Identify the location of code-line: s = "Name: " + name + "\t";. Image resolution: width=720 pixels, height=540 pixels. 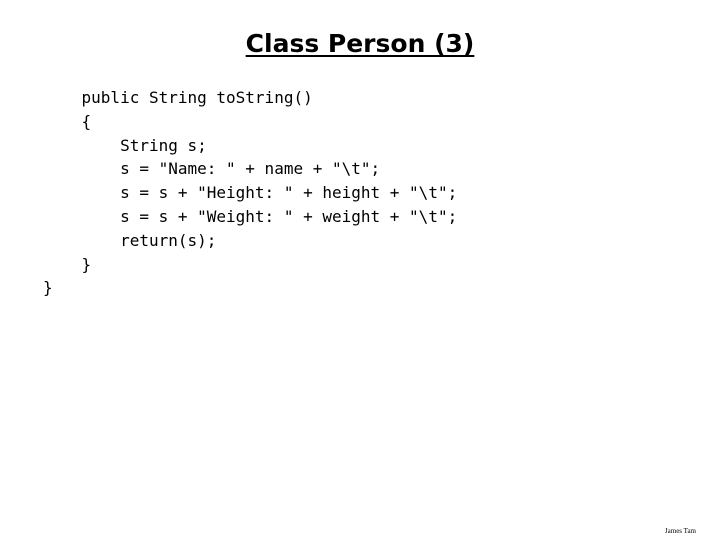
(212, 169).